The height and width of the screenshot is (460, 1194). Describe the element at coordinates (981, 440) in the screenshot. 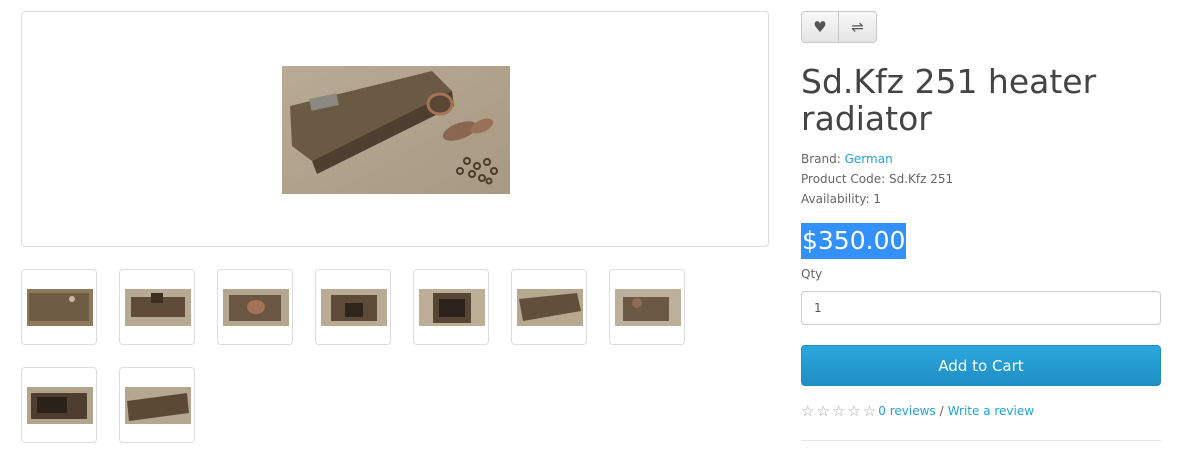

I see `divider` at that location.